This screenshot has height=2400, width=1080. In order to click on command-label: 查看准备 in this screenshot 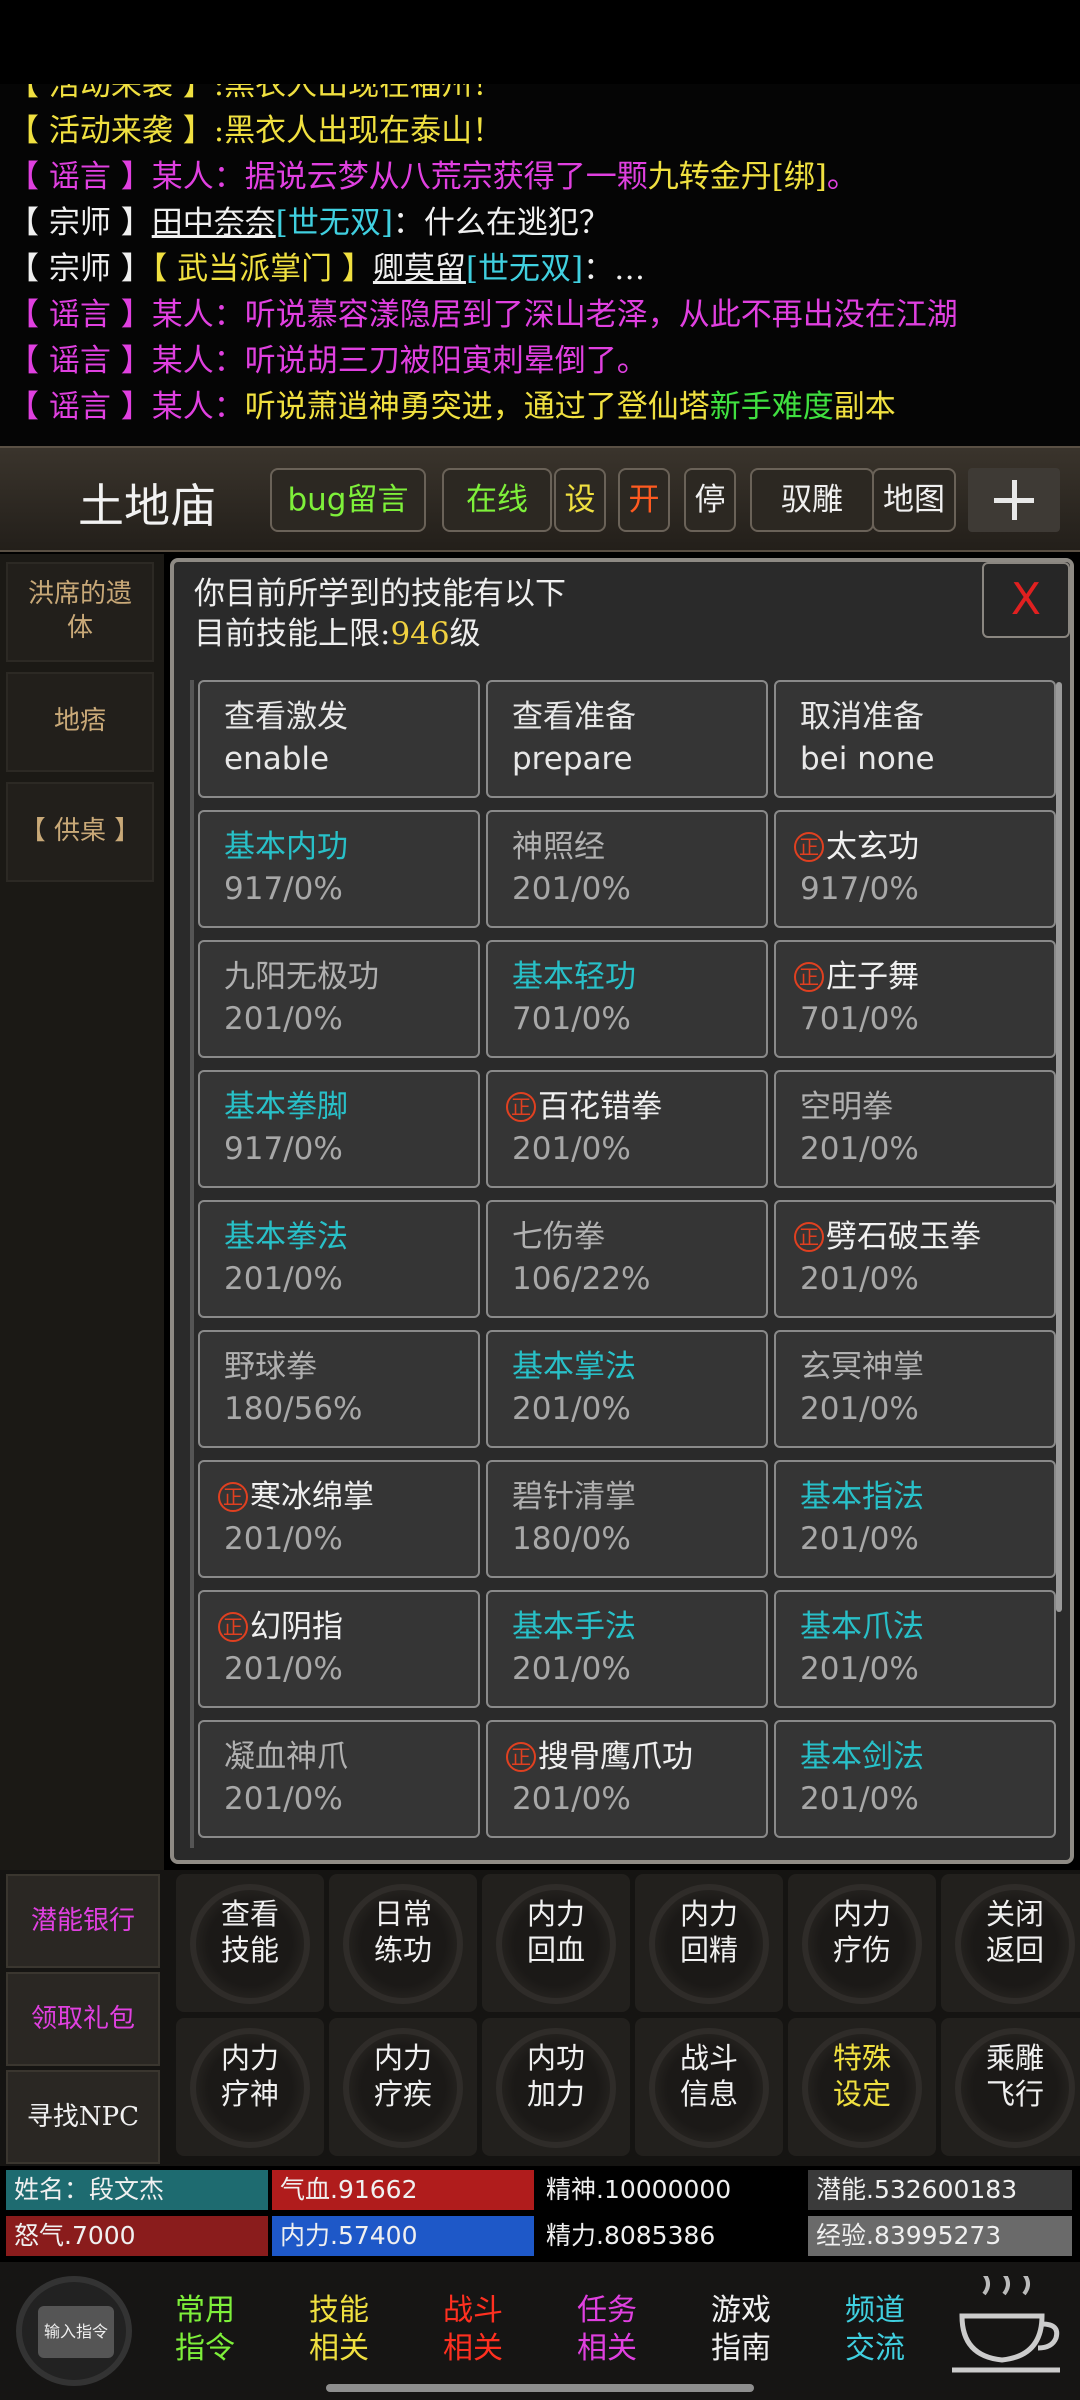, I will do `click(574, 717)`.